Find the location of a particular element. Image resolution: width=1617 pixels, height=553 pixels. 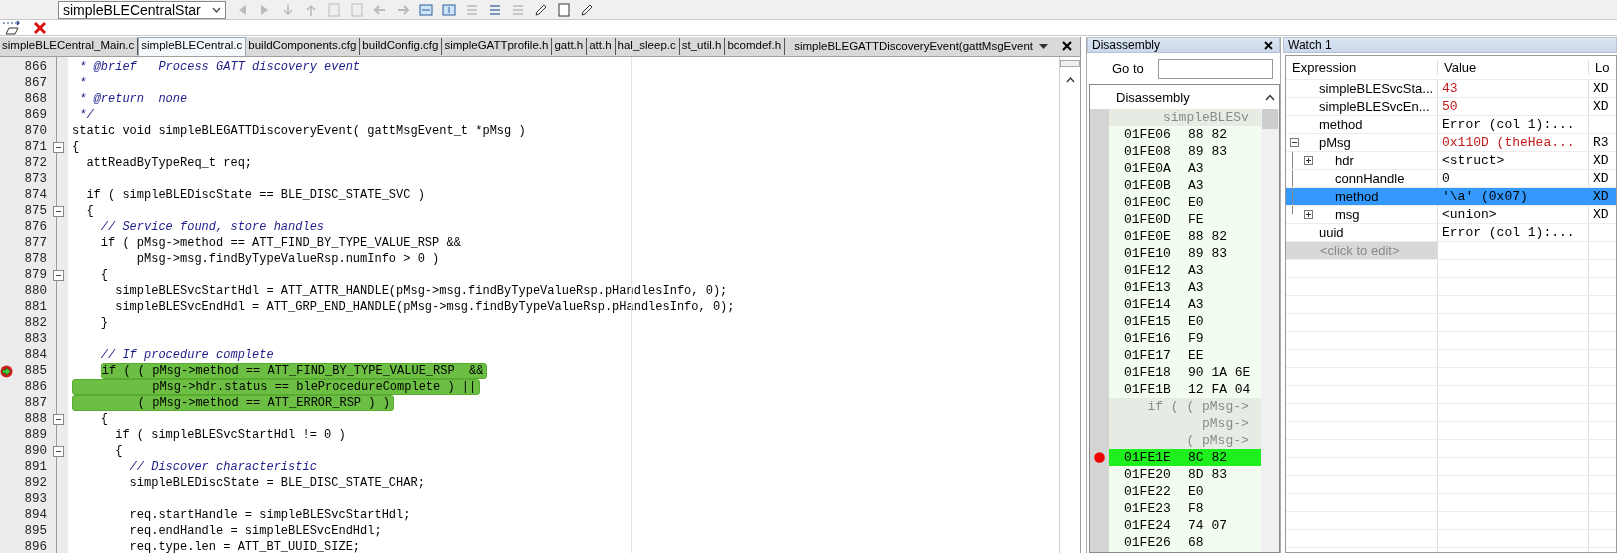

goto-label: Go to is located at coordinates (1128, 68).